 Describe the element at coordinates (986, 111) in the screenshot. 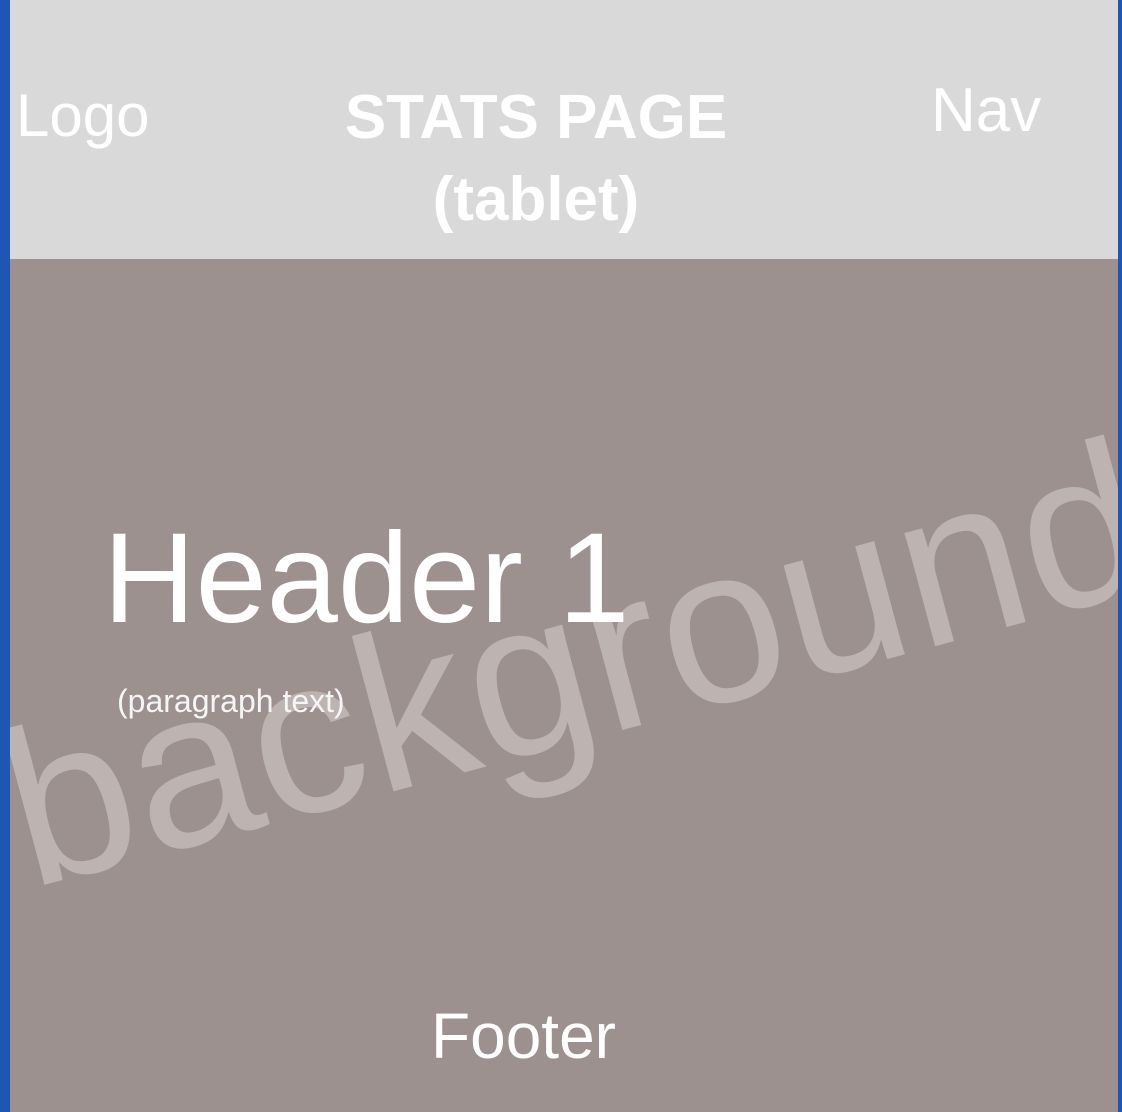

I see `nav-label: Nav` at that location.